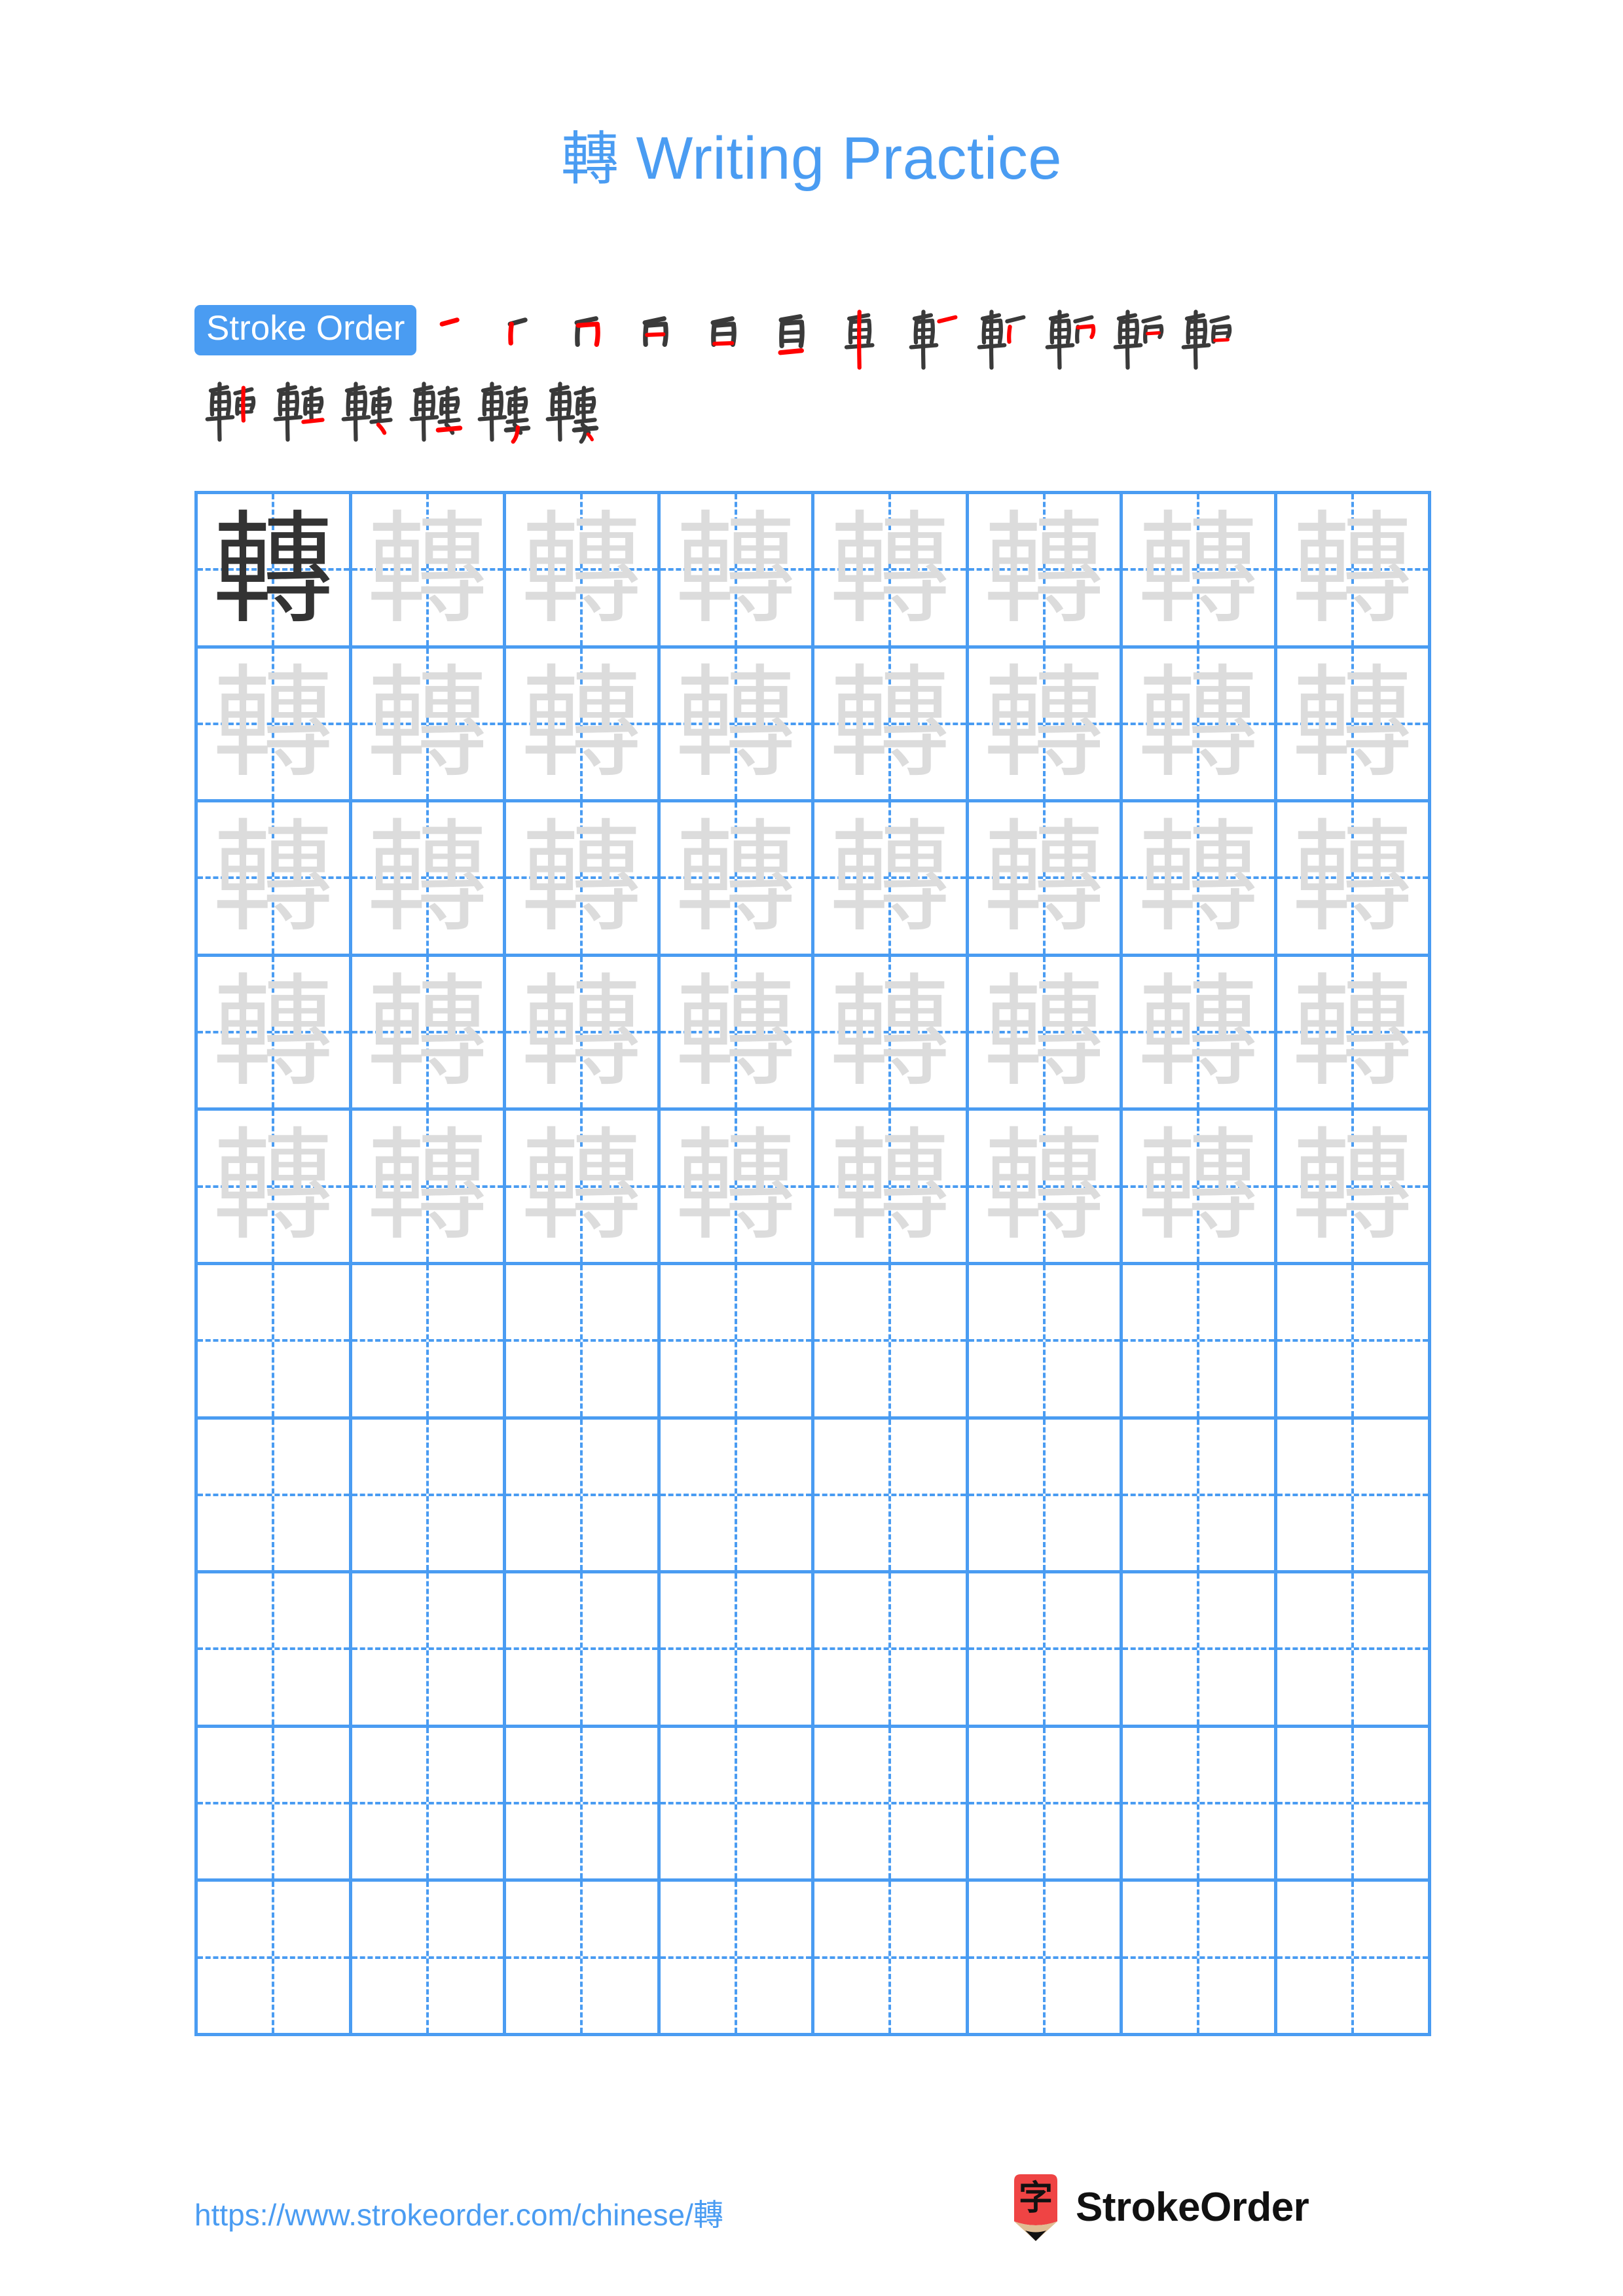 The height and width of the screenshot is (2296, 1623). Describe the element at coordinates (458, 2212) in the screenshot. I see `footer-url-link: https://www.strokeorder.com/chinese/轉` at that location.